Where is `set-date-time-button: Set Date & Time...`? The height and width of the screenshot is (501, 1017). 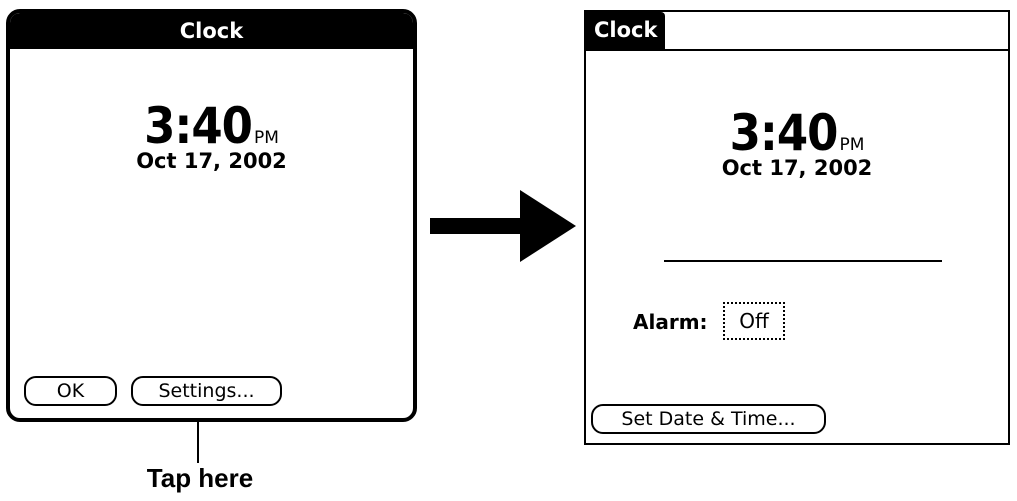
set-date-time-button: Set Date & Time... is located at coordinates (708, 419).